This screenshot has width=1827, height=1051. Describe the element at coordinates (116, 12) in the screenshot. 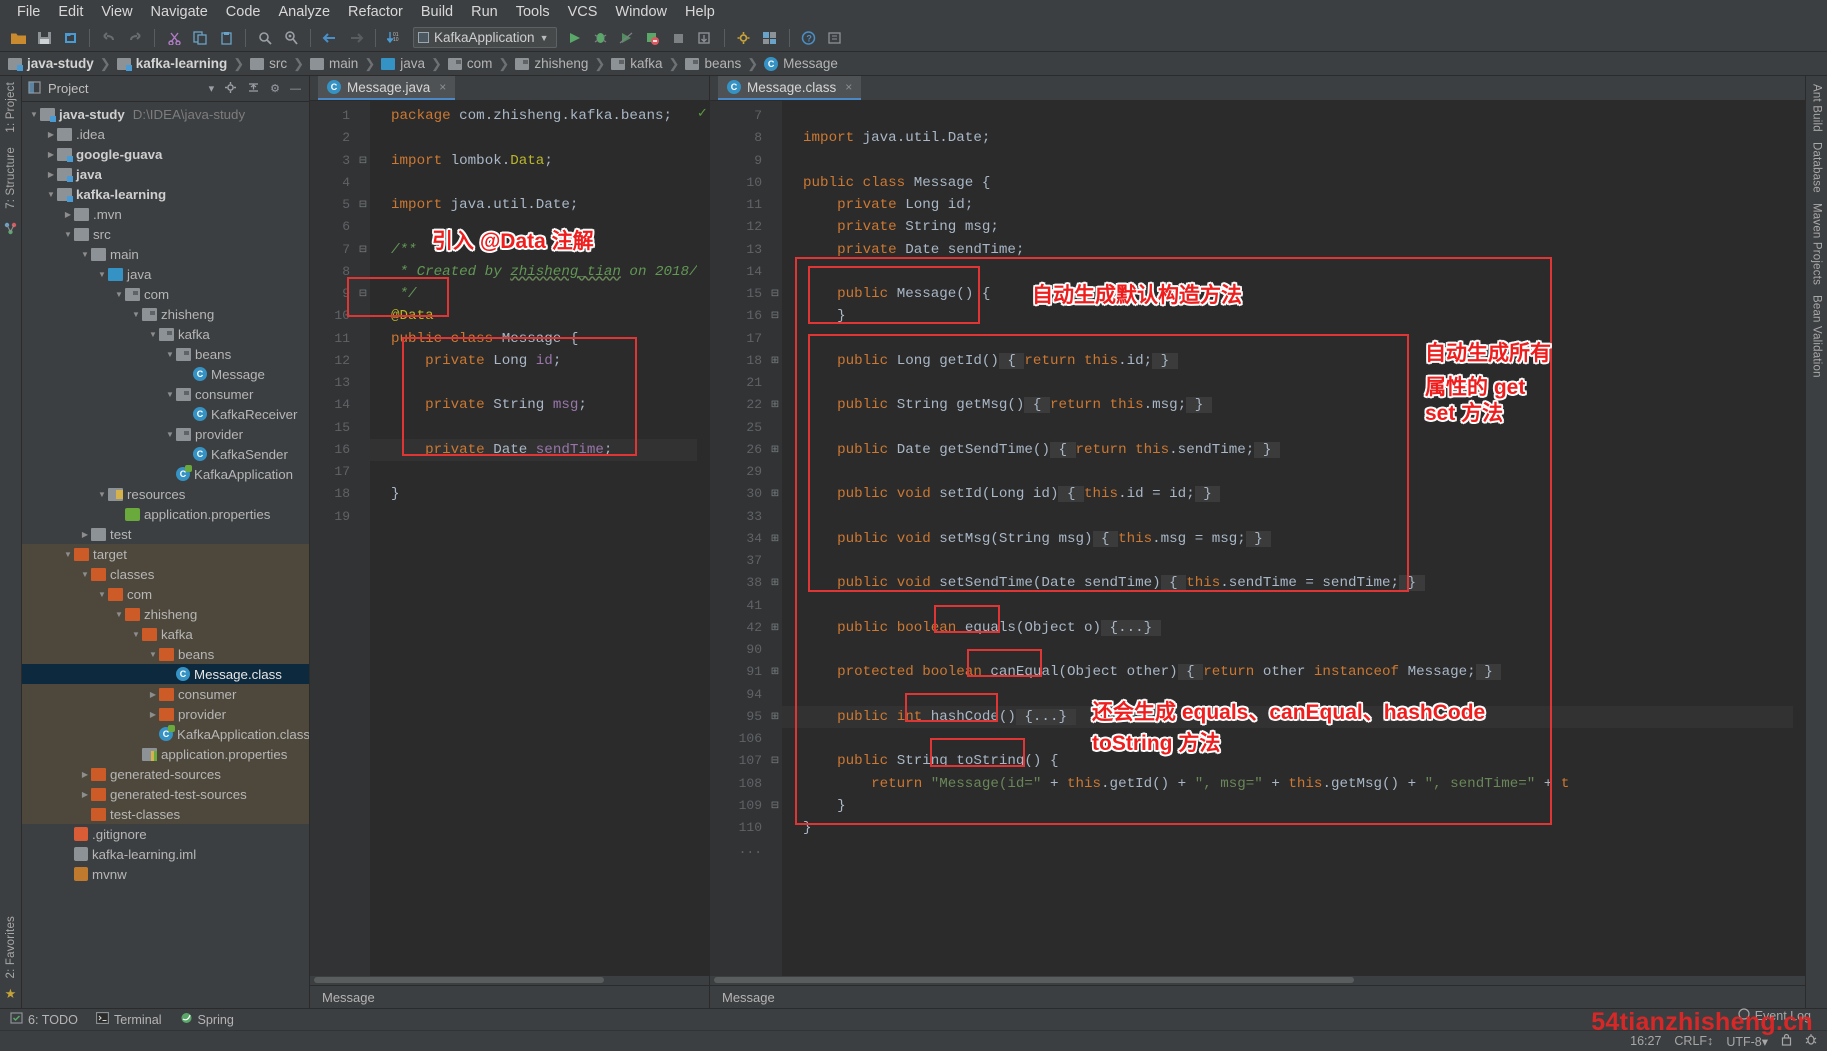

I see `menu-item-view: View` at that location.